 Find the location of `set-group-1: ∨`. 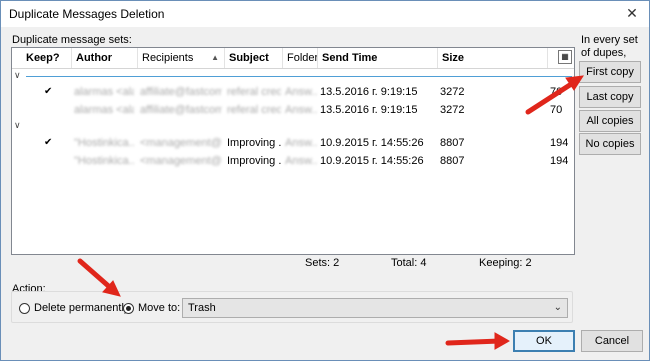

set-group-1: ∨ is located at coordinates (293, 77).